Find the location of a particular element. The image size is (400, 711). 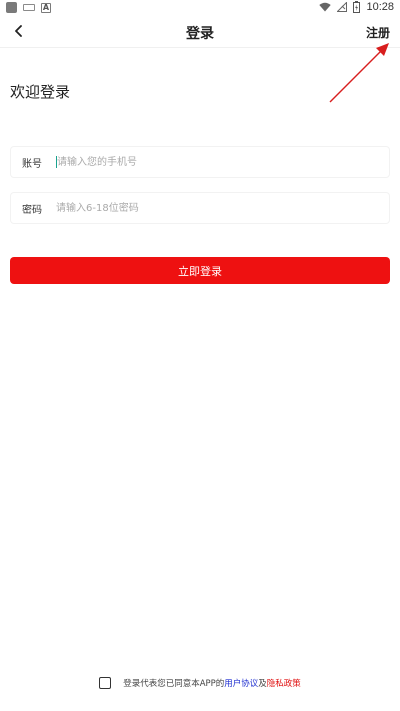

password-input is located at coordinates (222, 208).